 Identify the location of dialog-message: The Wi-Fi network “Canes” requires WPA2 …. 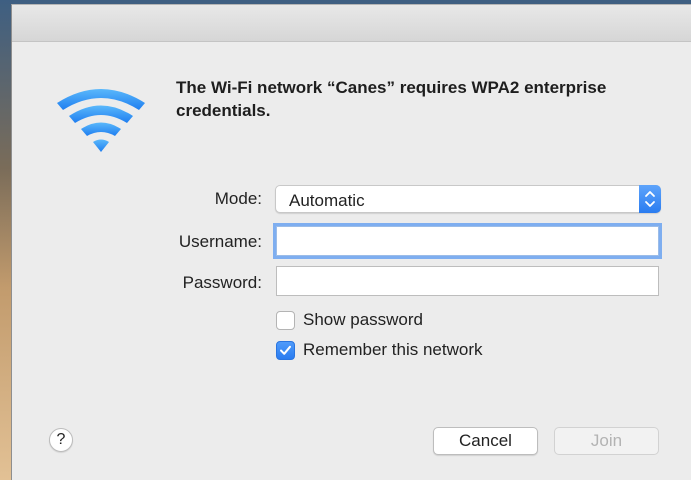
(391, 99).